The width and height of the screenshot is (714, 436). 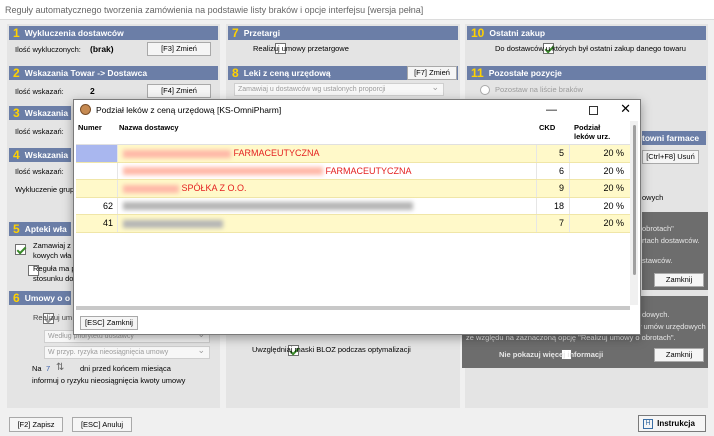 I want to click on section-6-header: 6 Umowy o o, so click(x=40, y=298).